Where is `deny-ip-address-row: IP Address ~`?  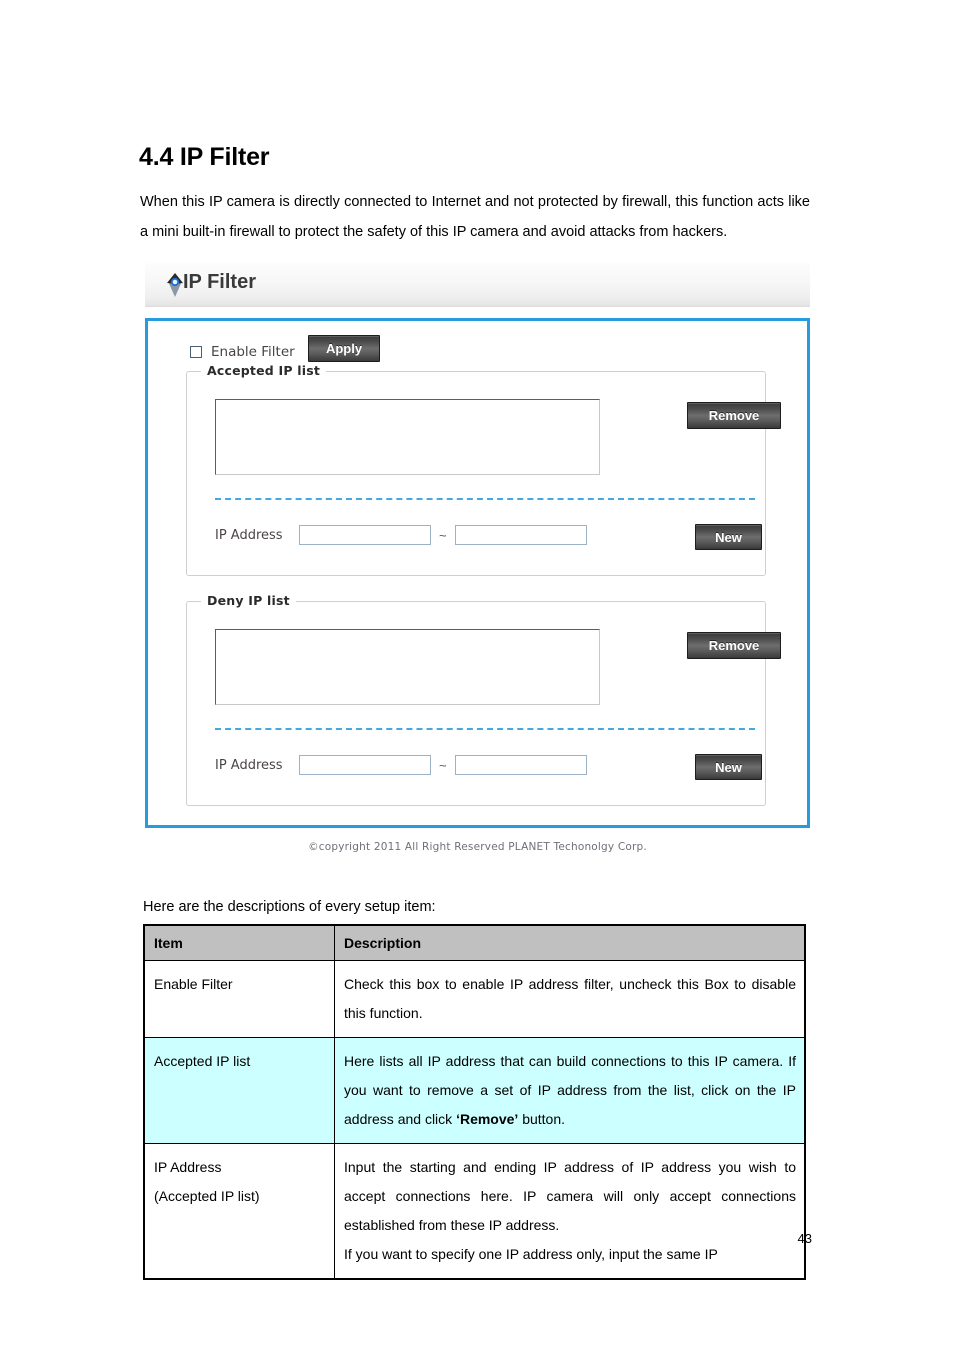 deny-ip-address-row: IP Address ~ is located at coordinates (401, 765).